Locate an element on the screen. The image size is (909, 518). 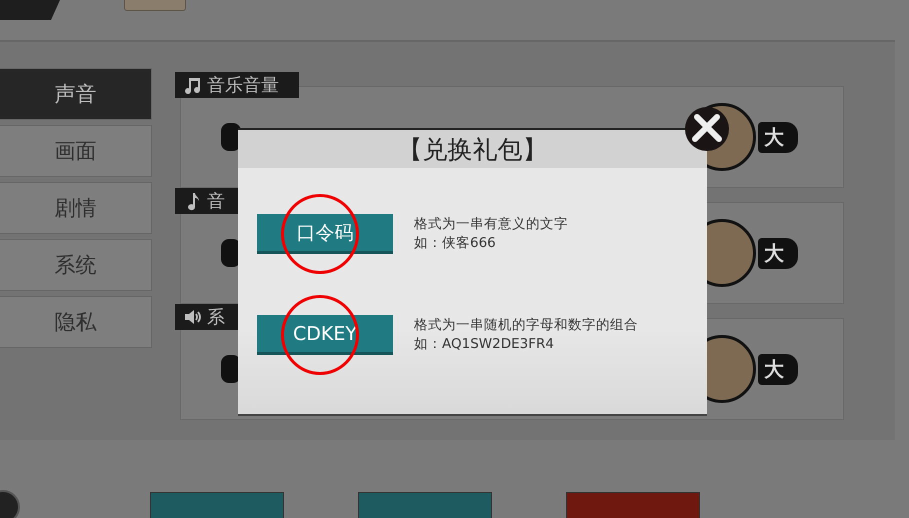
redeem-button: CDKEY is located at coordinates (325, 335).